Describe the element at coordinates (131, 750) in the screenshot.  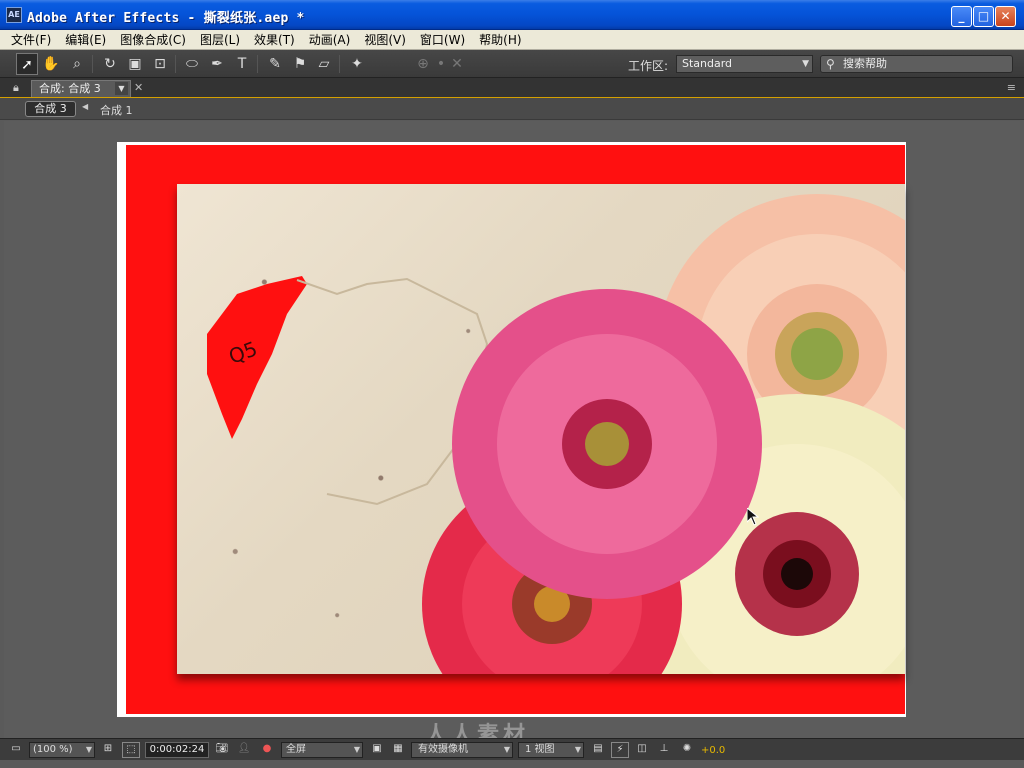
I see `mask-visibility-icon: ⬚` at that location.